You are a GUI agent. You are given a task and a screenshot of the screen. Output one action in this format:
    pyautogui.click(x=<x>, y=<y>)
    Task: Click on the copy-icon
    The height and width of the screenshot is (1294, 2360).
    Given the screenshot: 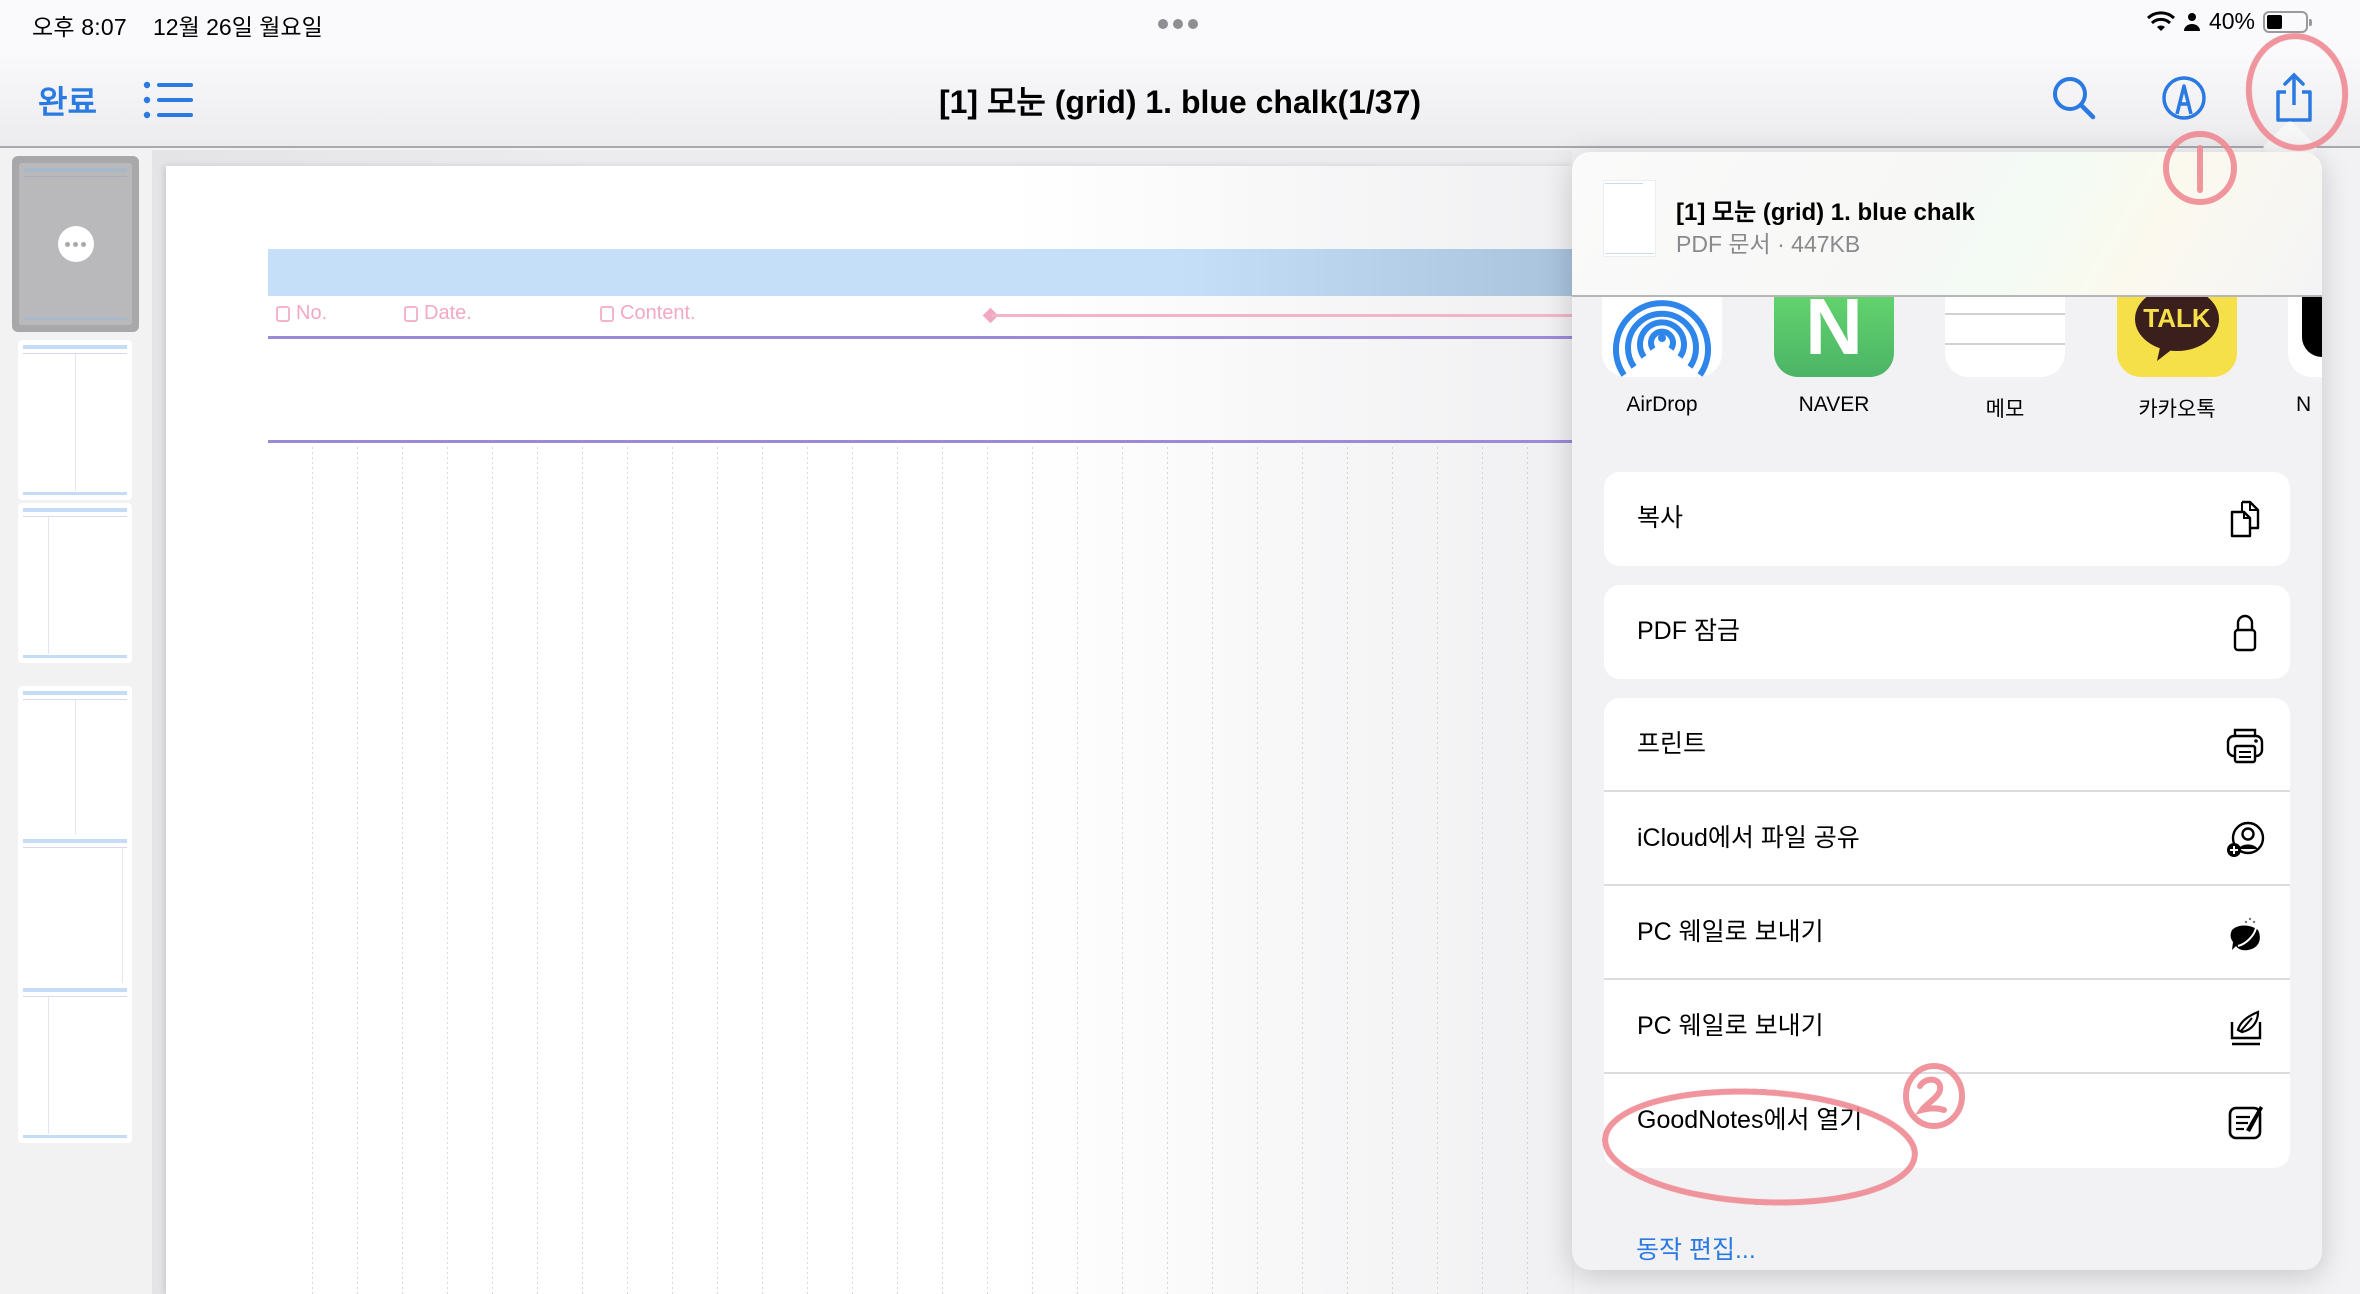 What is the action you would take?
    pyautogui.click(x=2245, y=519)
    